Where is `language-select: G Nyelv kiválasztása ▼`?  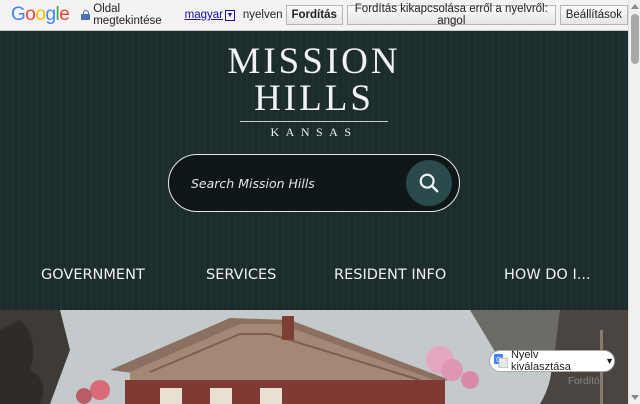 language-select: G Nyelv kiválasztása ▼ is located at coordinates (552, 361).